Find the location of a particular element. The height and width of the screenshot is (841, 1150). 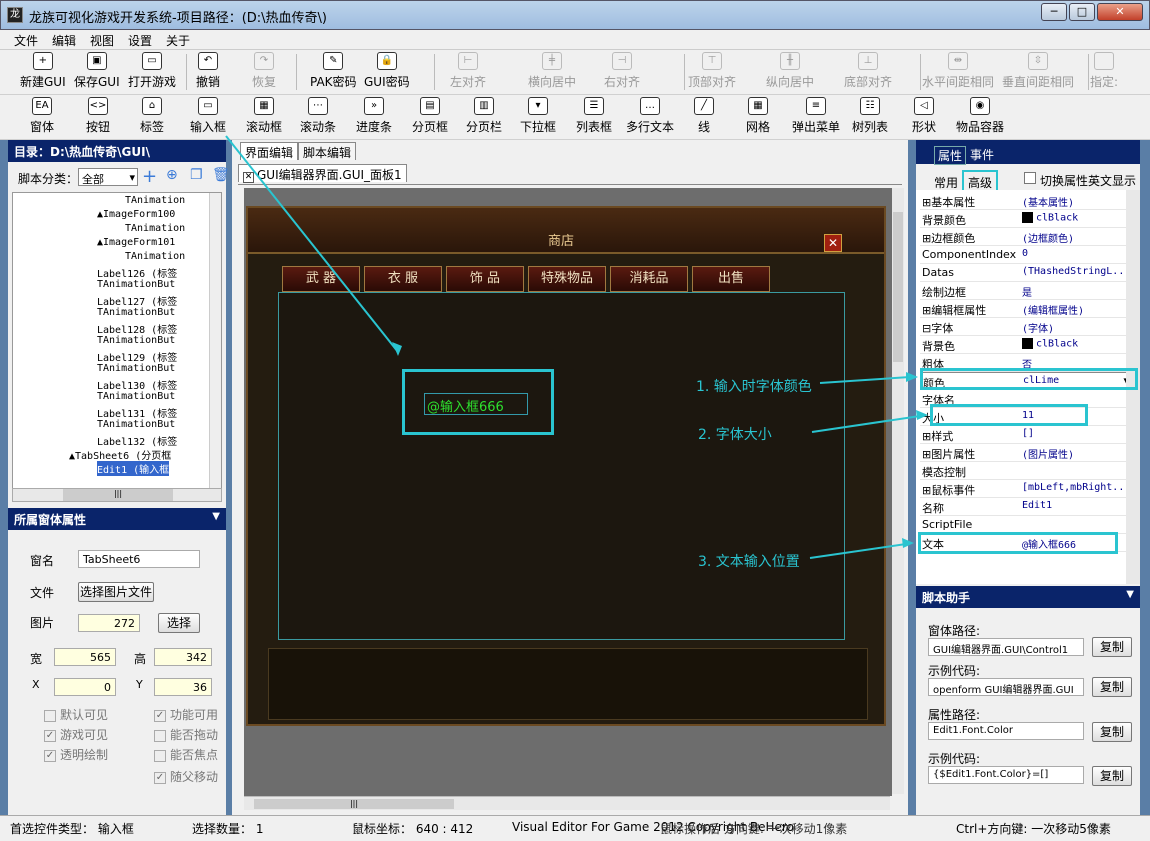

status-hint-arrow: 鼠标操作后 方向键: 一次移动1像素 is located at coordinates (754, 829).